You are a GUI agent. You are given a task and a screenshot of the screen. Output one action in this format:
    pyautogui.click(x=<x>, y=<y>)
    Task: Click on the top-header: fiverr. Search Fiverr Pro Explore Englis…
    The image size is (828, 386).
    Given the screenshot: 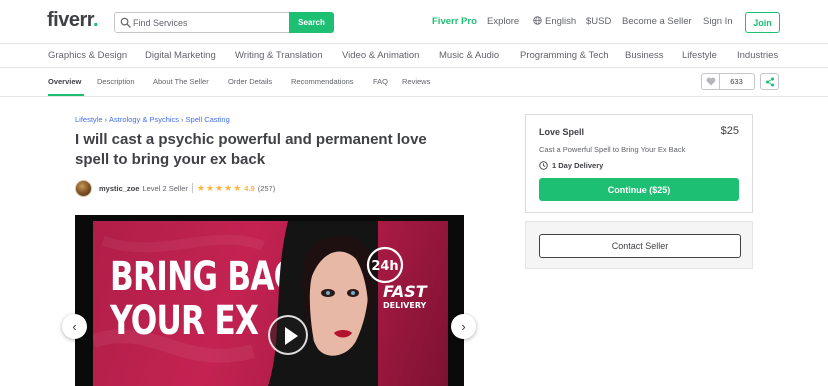 What is the action you would take?
    pyautogui.click(x=414, y=22)
    